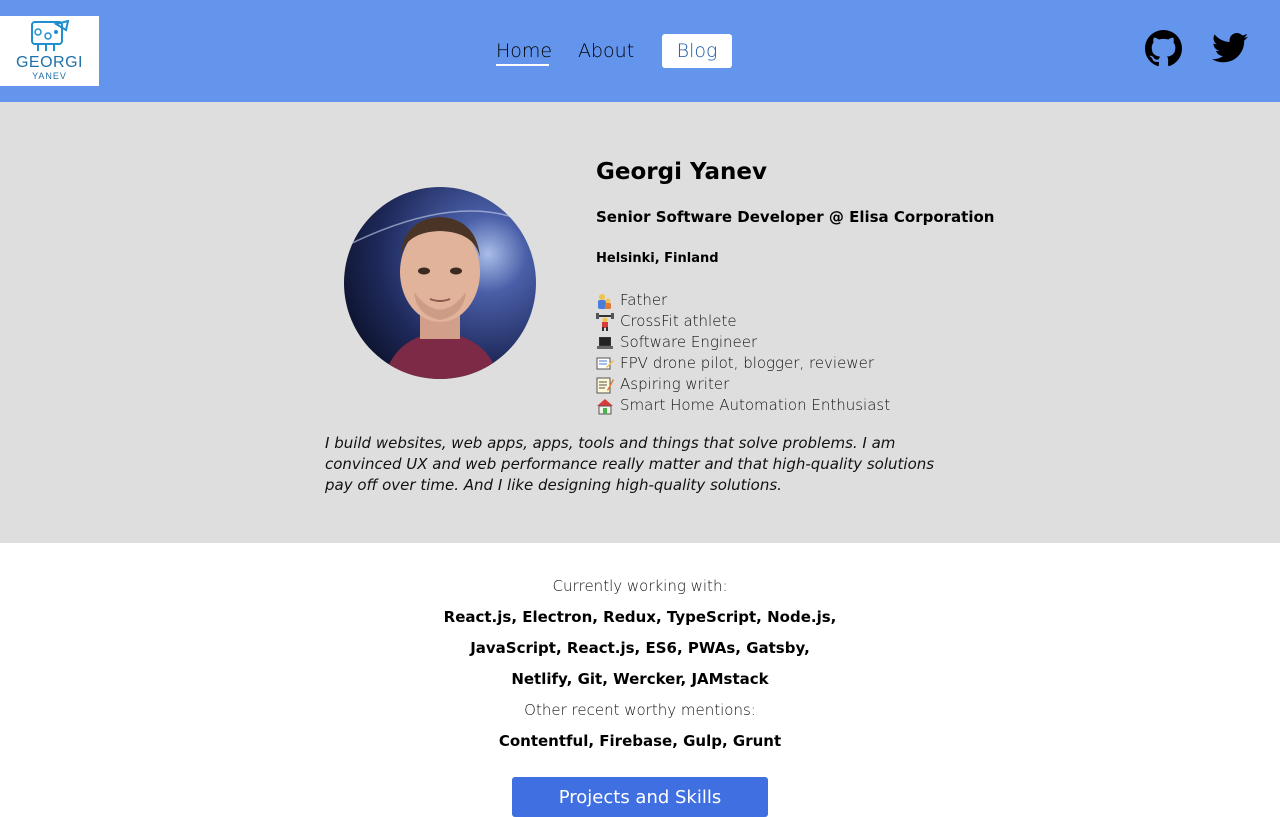 This screenshot has height=817, width=1280. I want to click on trait-item: FPV drone pilot, blogger, reviewer, so click(743, 363).